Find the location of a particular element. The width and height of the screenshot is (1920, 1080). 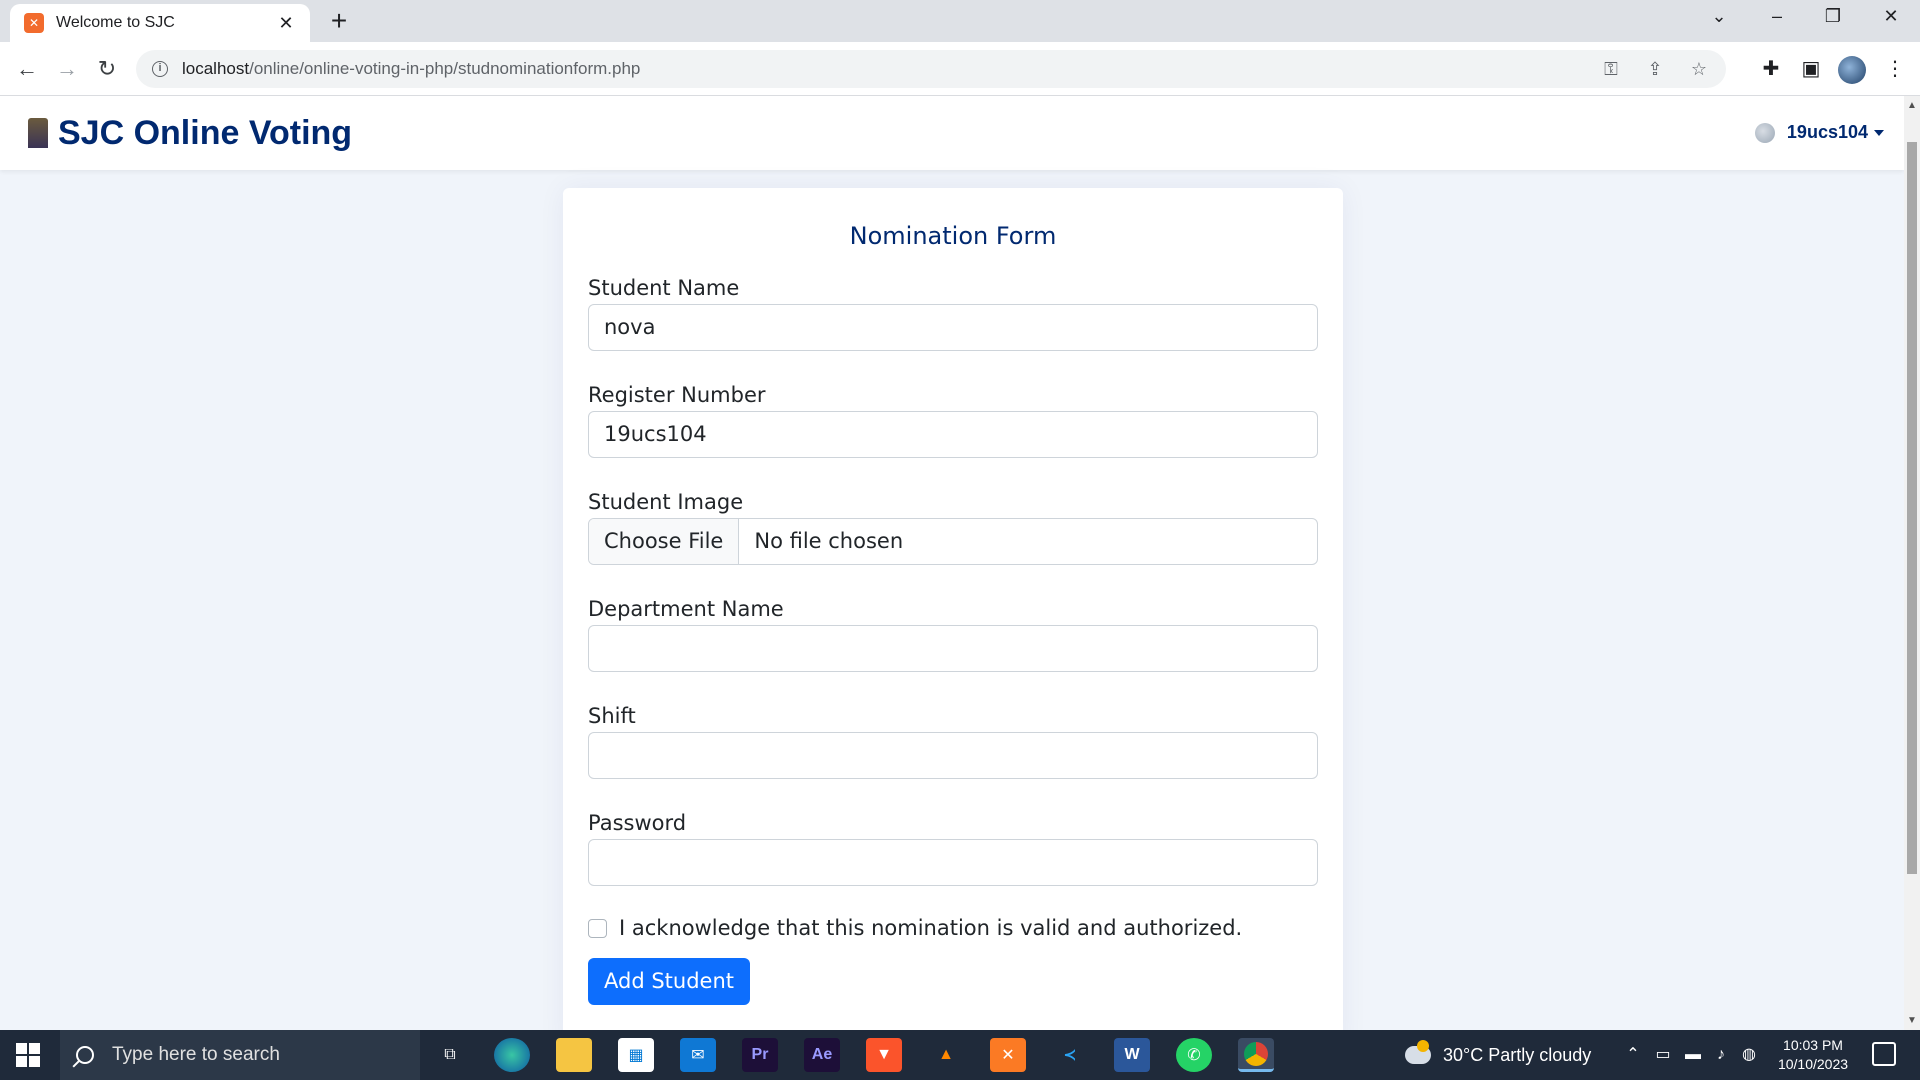

password-key-icon: ⚿ is located at coordinates (1611, 69).